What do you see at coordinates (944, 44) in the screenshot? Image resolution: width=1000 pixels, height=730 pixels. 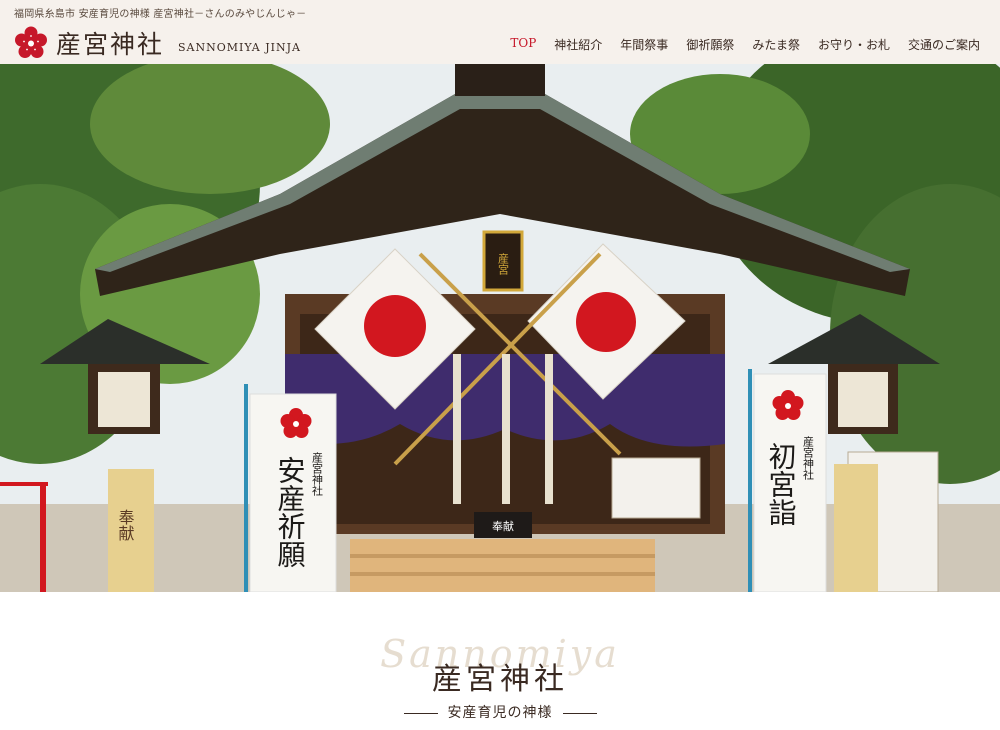 I see `nav-access: 交通のご案内` at bounding box center [944, 44].